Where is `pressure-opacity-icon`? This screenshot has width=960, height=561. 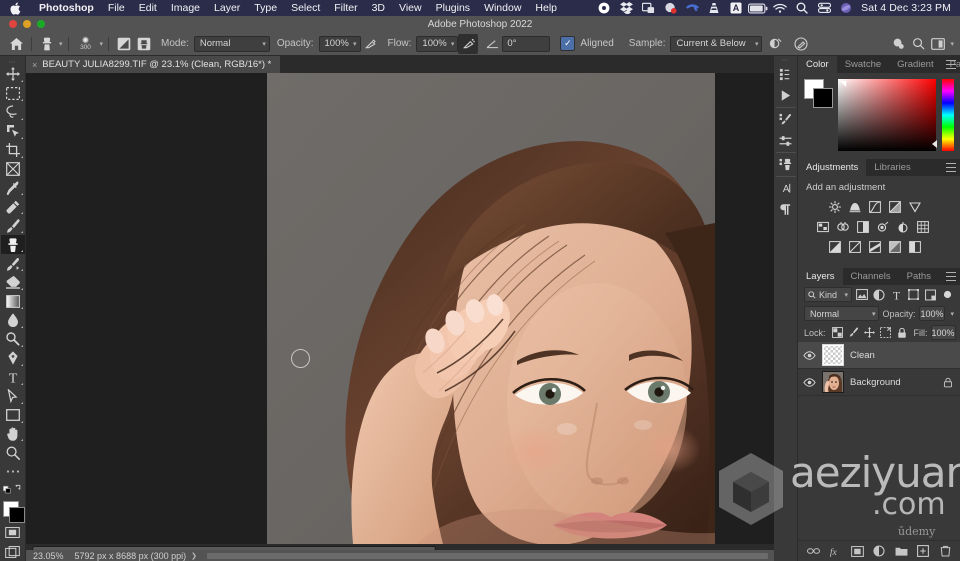
pressure-opacity-icon is located at coordinates (371, 44).